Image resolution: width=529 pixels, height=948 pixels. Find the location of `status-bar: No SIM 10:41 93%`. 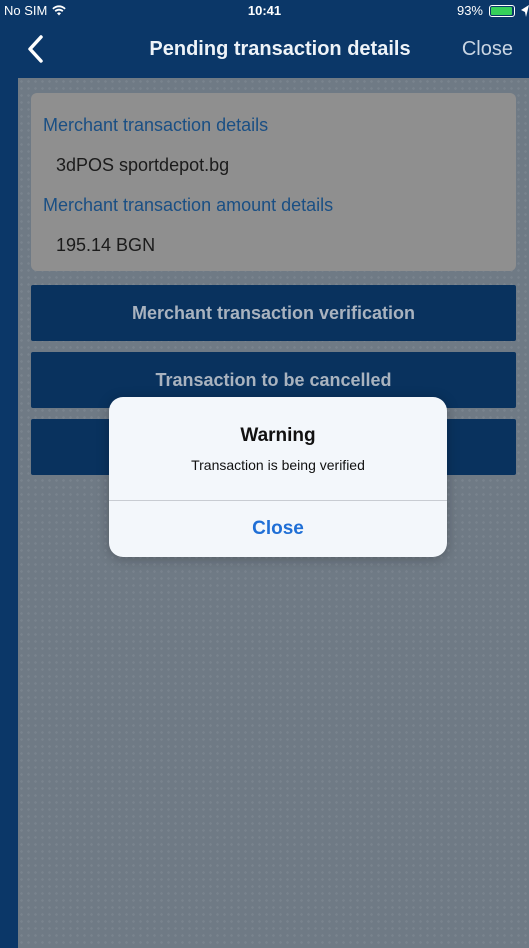

status-bar: No SIM 10:41 93% is located at coordinates (264, 11).